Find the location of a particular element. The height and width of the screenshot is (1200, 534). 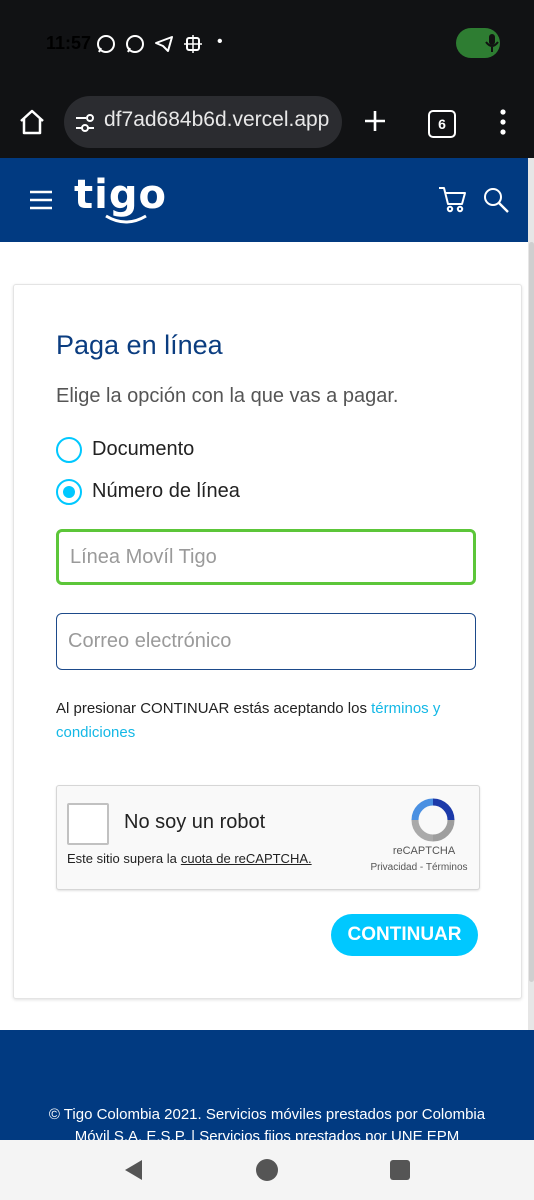

radio-selected-dot is located at coordinates (69, 492).